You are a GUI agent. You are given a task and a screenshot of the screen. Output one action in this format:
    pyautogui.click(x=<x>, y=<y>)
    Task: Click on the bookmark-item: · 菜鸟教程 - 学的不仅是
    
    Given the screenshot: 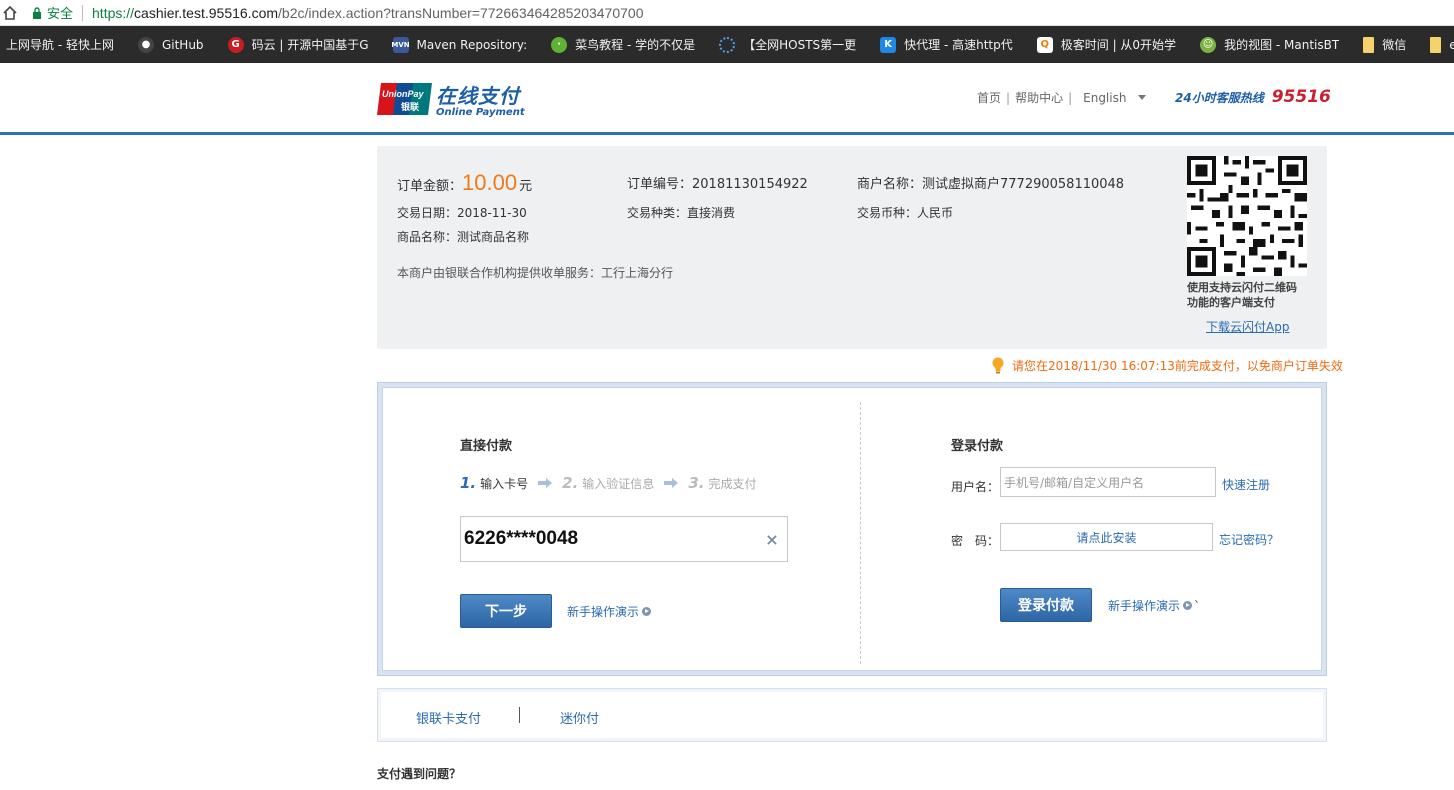 What is the action you would take?
    pyautogui.click(x=623, y=44)
    